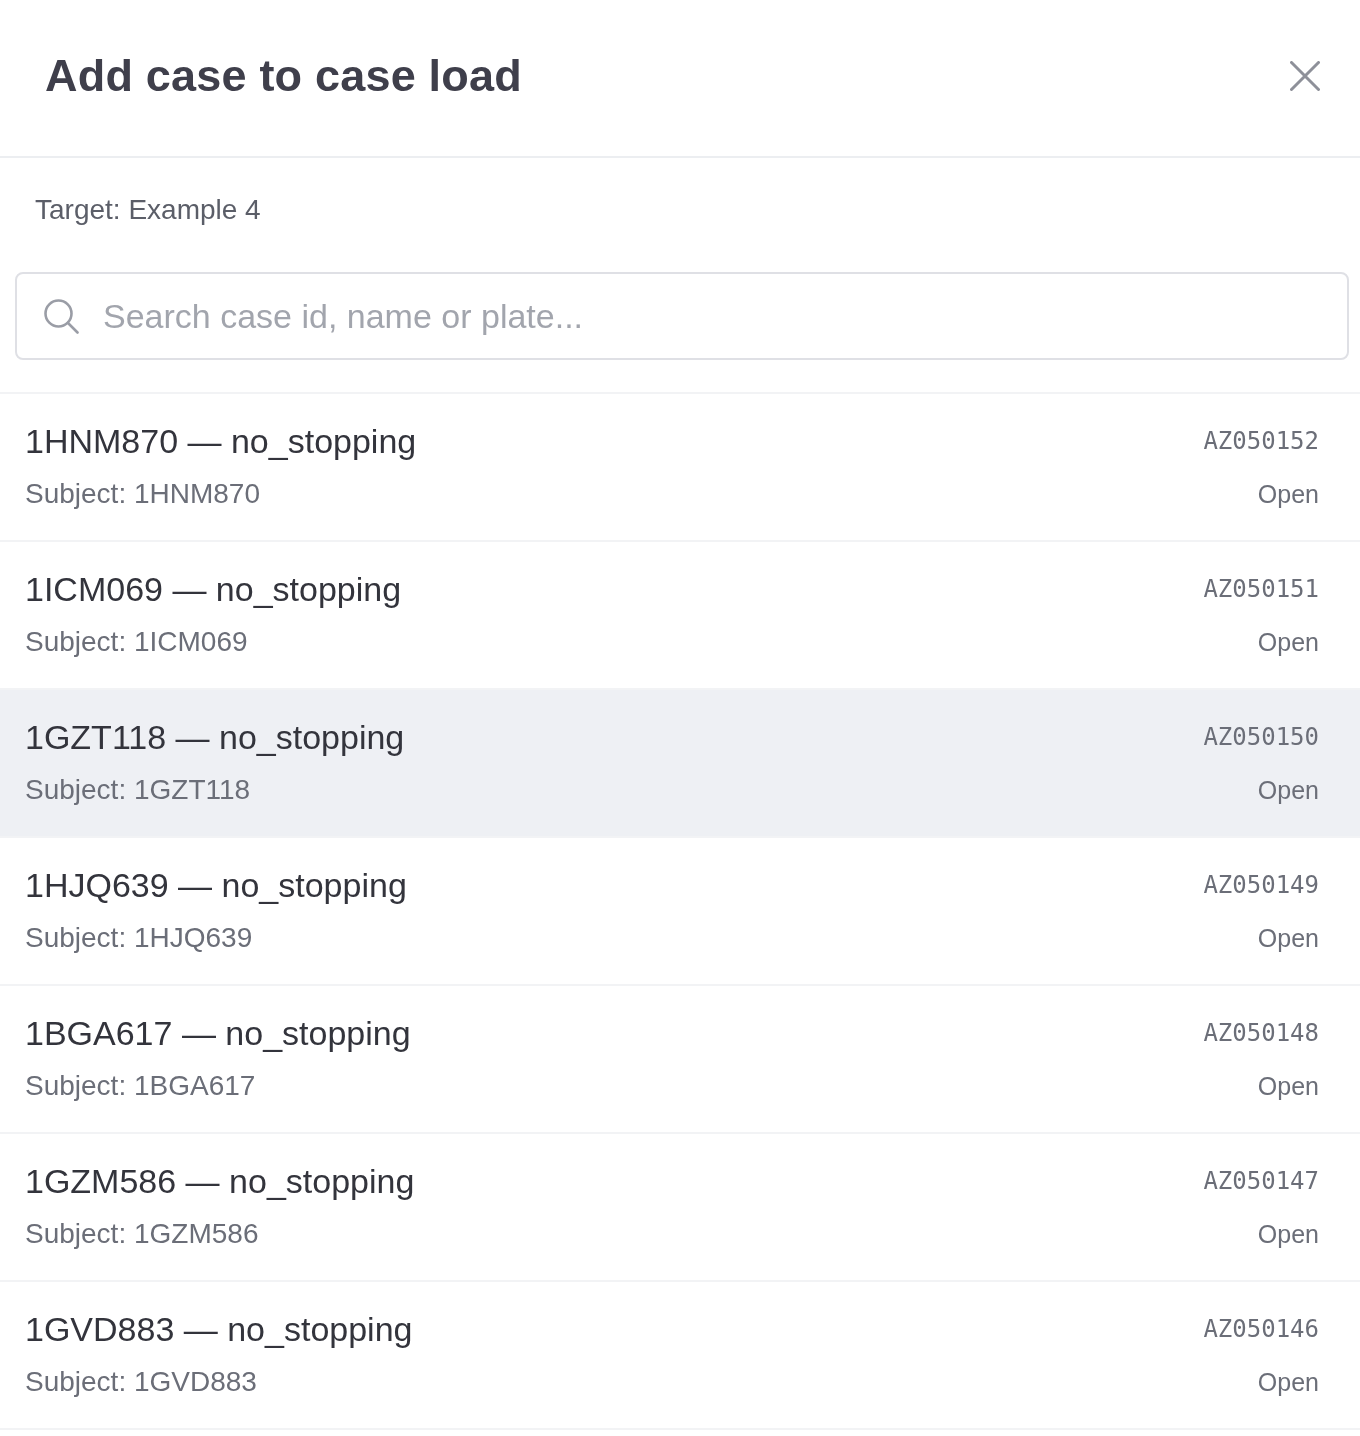 The image size is (1360, 1436). What do you see at coordinates (148, 210) in the screenshot?
I see `target-label: Target: Example 4` at bounding box center [148, 210].